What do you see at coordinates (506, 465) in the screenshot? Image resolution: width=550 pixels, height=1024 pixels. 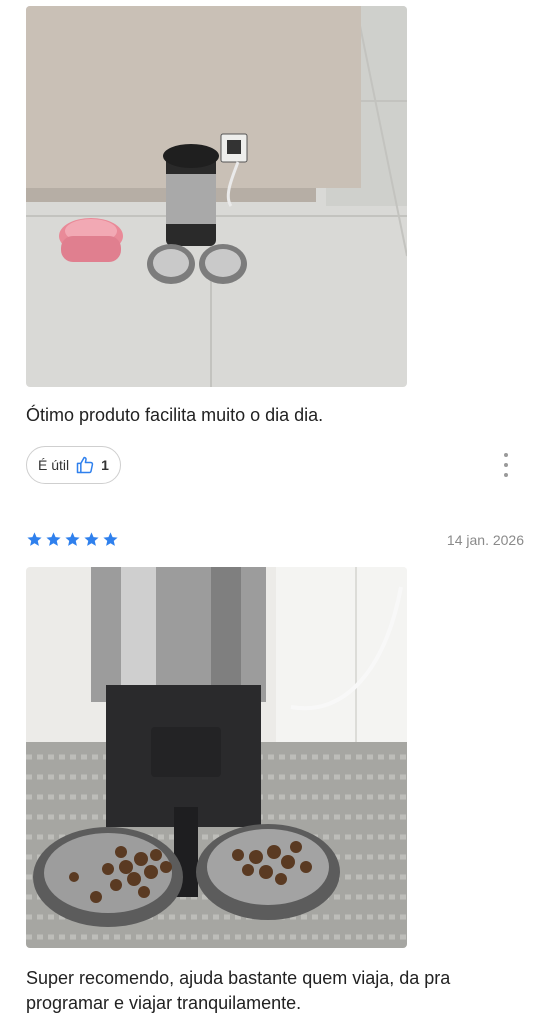 I see `more-options-button` at bounding box center [506, 465].